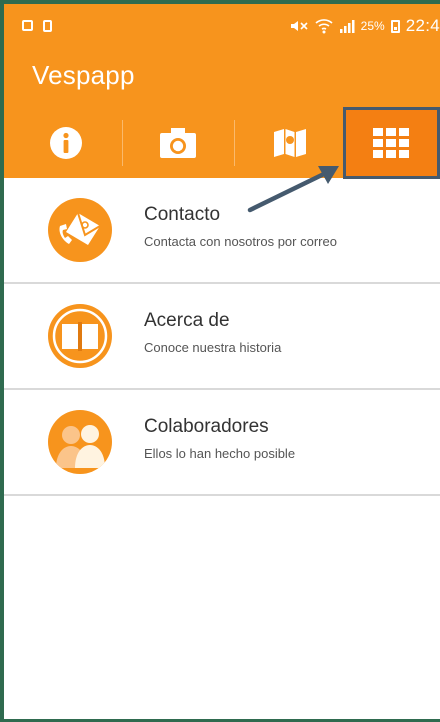 The image size is (440, 722). What do you see at coordinates (187, 320) in the screenshot?
I see `menu-item-title: Acerca de` at bounding box center [187, 320].